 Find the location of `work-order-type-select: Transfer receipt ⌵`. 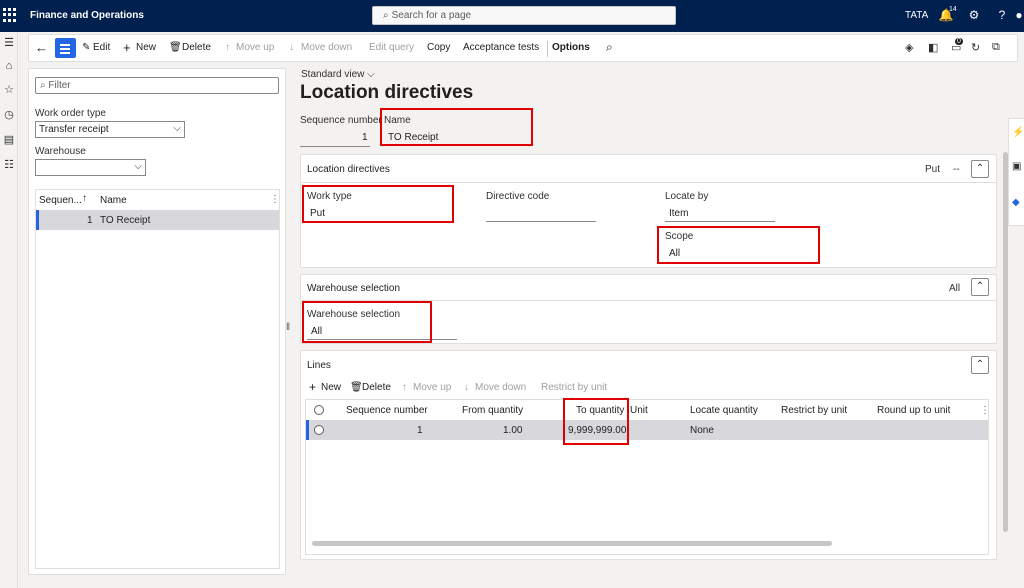

work-order-type-select: Transfer receipt ⌵ is located at coordinates (110, 129).